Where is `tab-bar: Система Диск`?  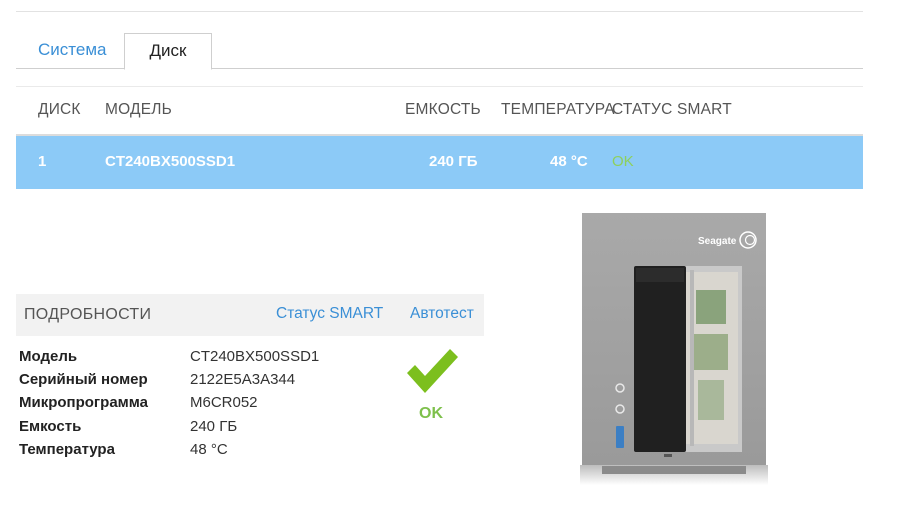
tab-bar: Система Диск is located at coordinates (439, 51).